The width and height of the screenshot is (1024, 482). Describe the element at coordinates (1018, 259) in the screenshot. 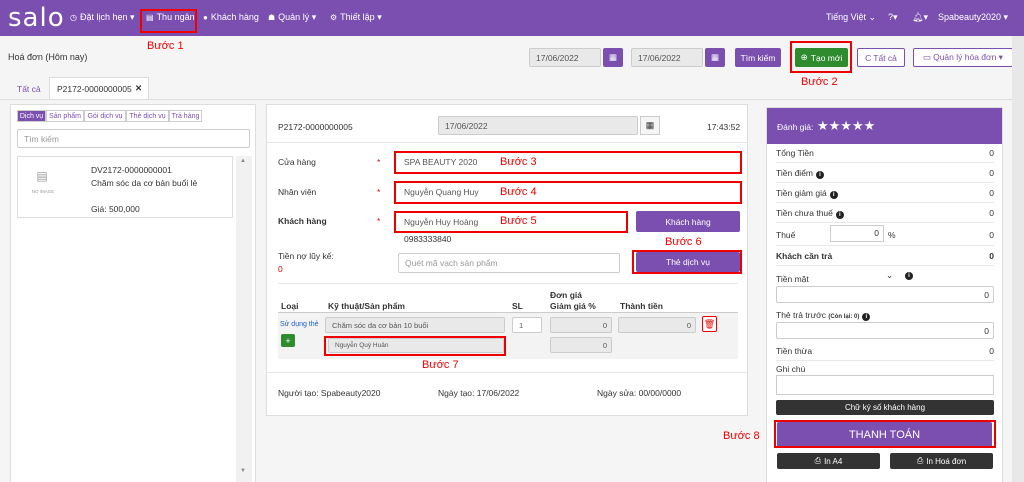

I see `page-scrollbar` at that location.